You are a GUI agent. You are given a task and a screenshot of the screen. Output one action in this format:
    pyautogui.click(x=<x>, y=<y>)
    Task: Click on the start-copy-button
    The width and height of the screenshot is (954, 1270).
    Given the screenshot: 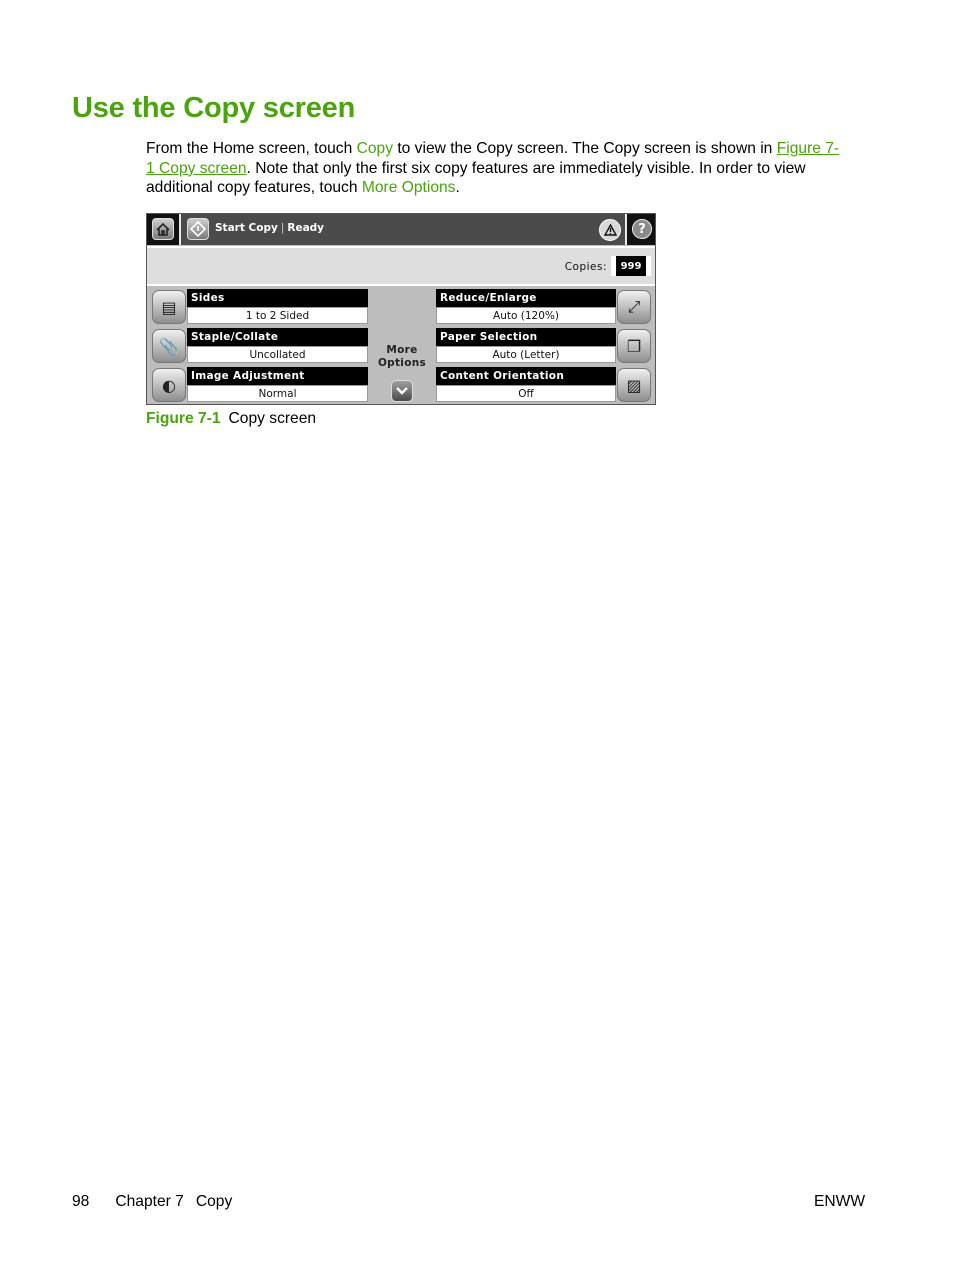 What is the action you would take?
    pyautogui.click(x=198, y=229)
    